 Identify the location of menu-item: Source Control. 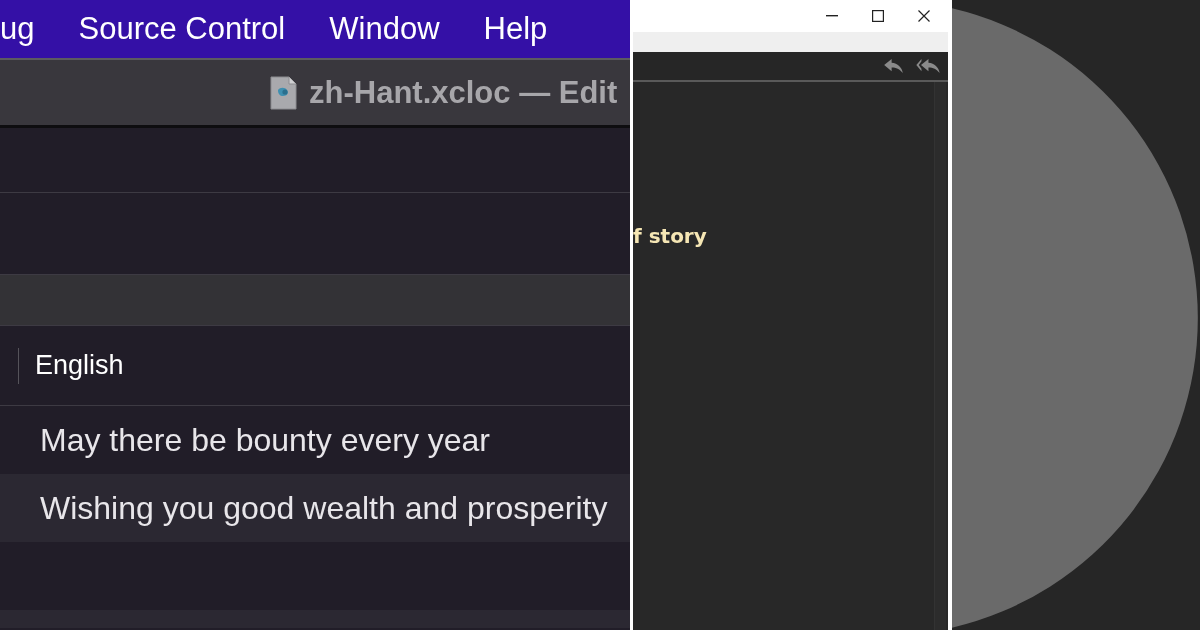
(182, 29).